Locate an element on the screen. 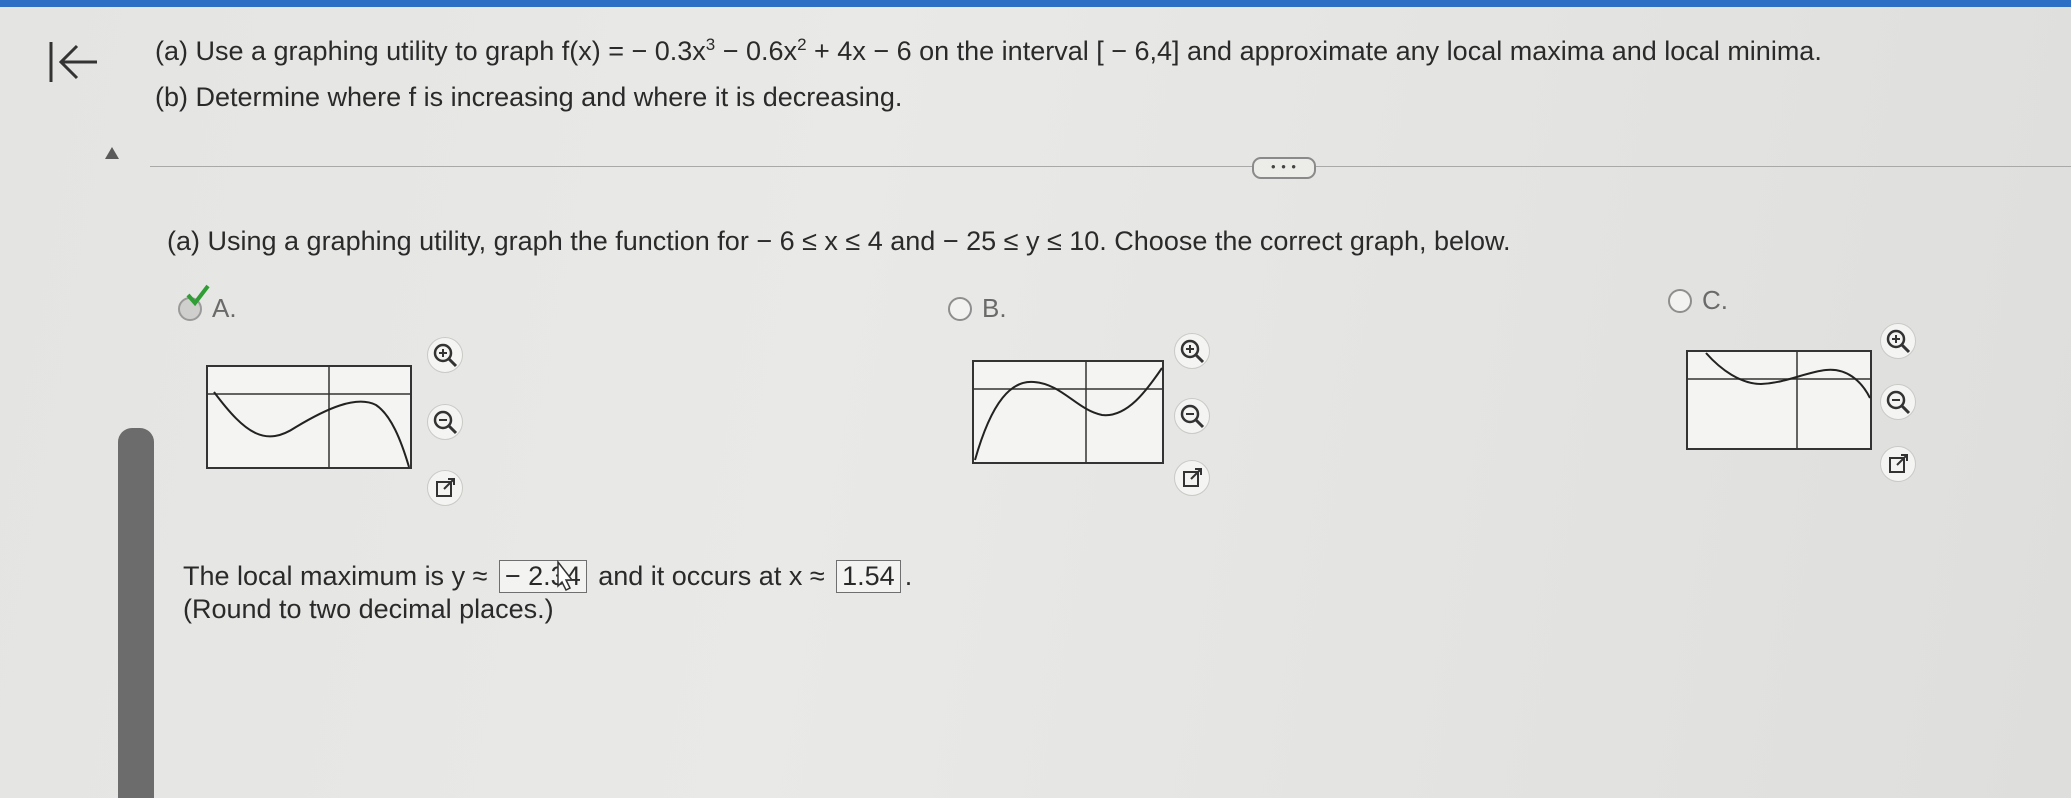 The image size is (2071, 798). graph-b is located at coordinates (1068, 412).